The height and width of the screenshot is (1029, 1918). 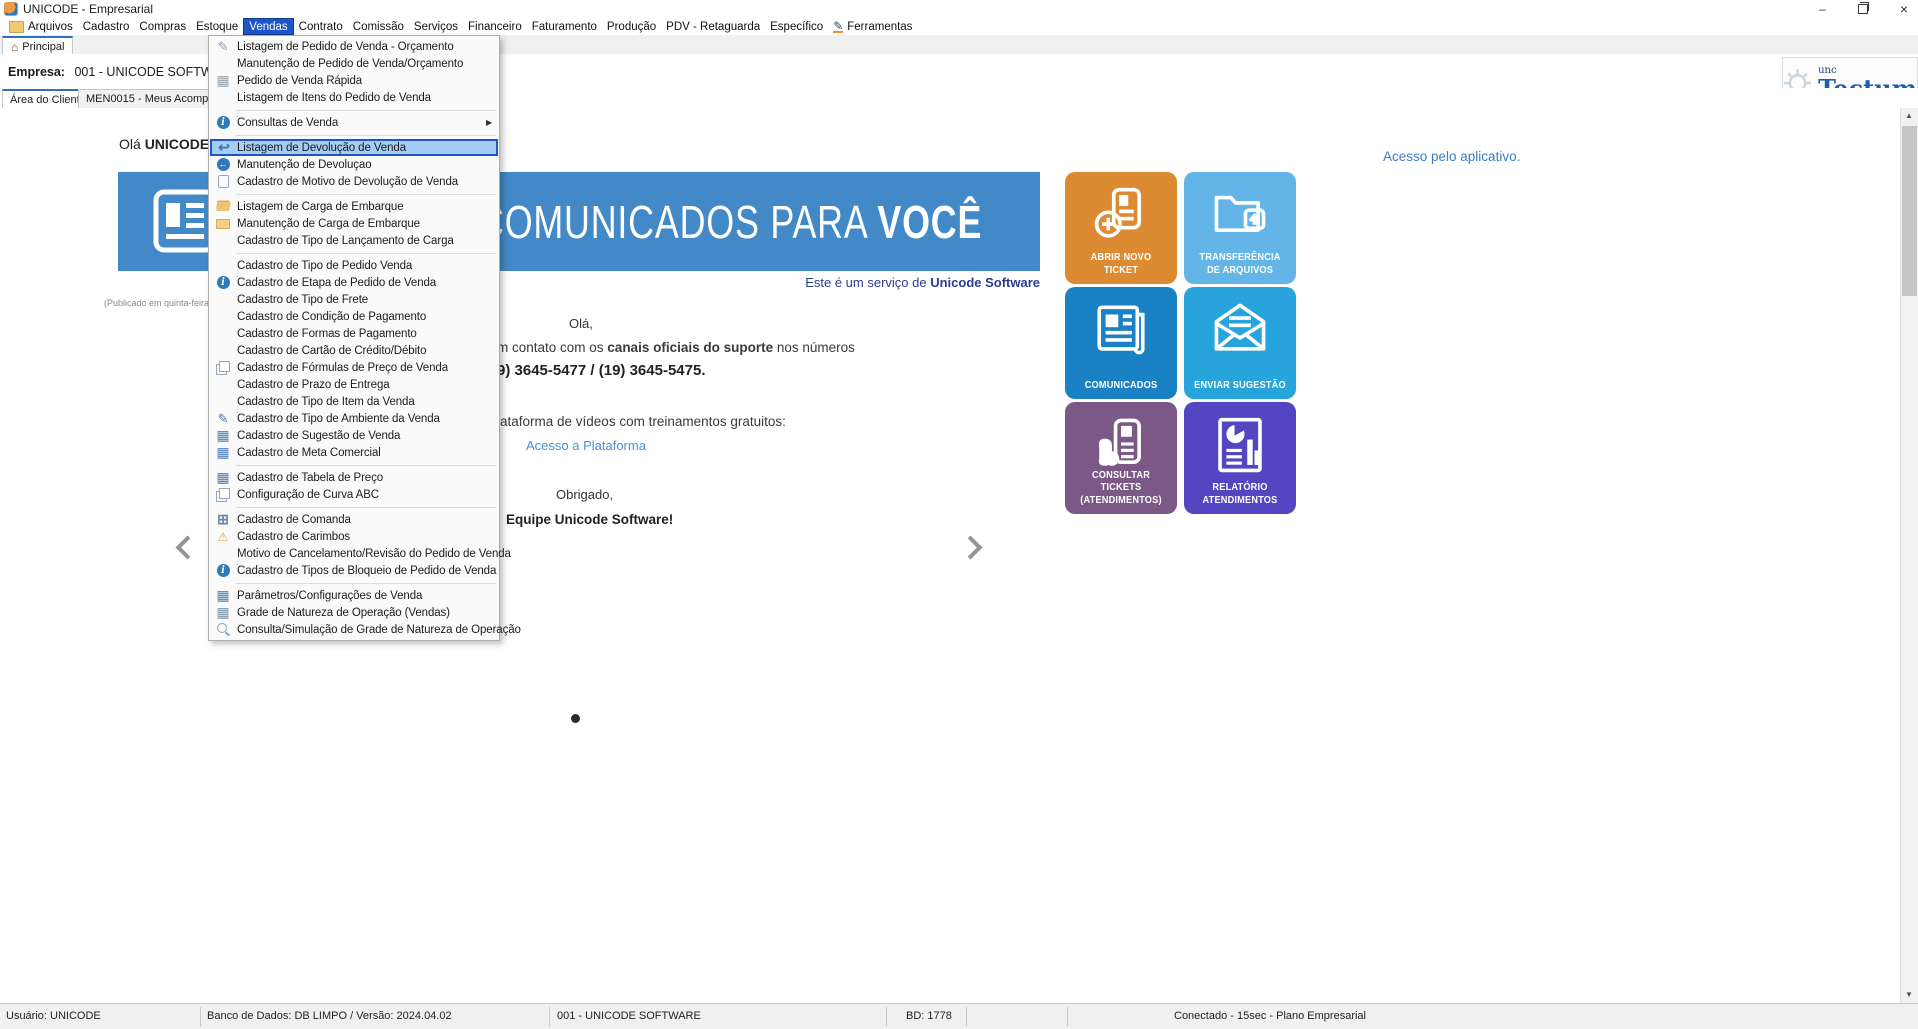 I want to click on tile-relatorio-atendimentos: RELATÓRIO ATENDIMENTOS, so click(x=1240, y=458).